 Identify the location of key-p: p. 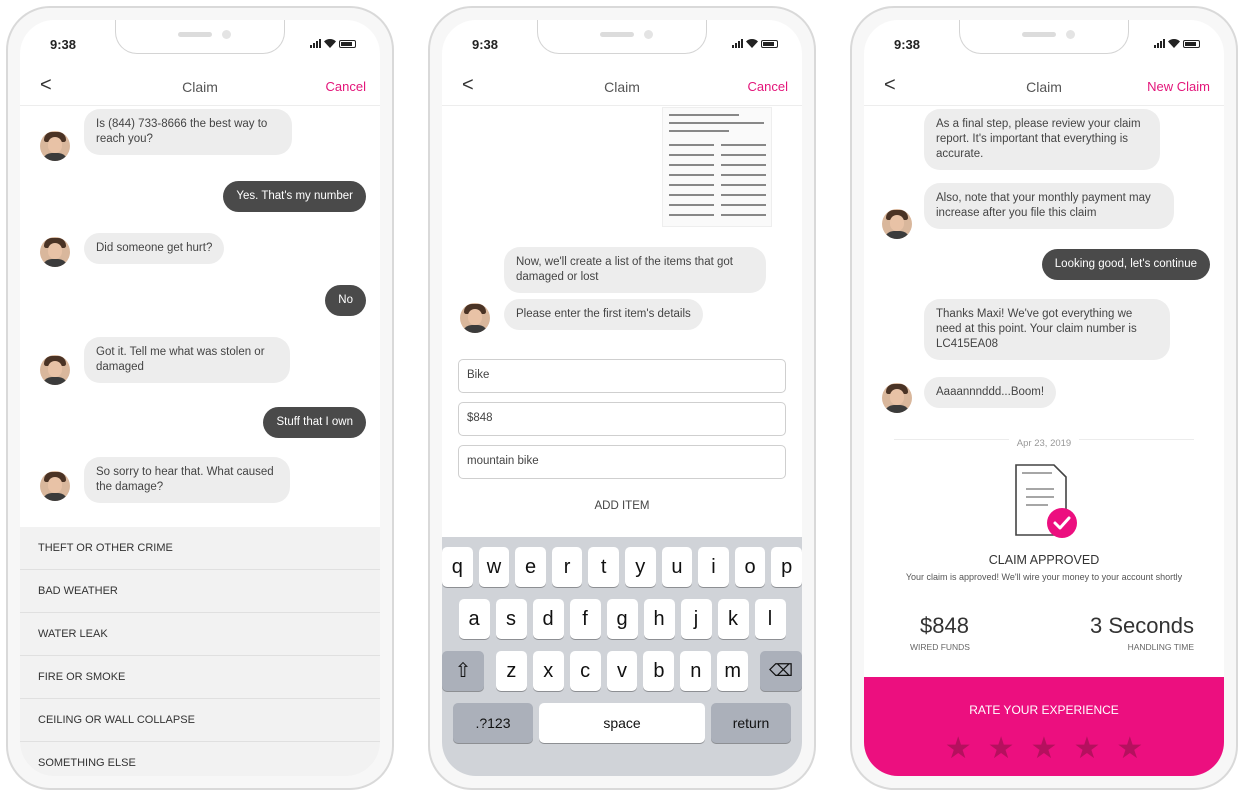
(786, 567).